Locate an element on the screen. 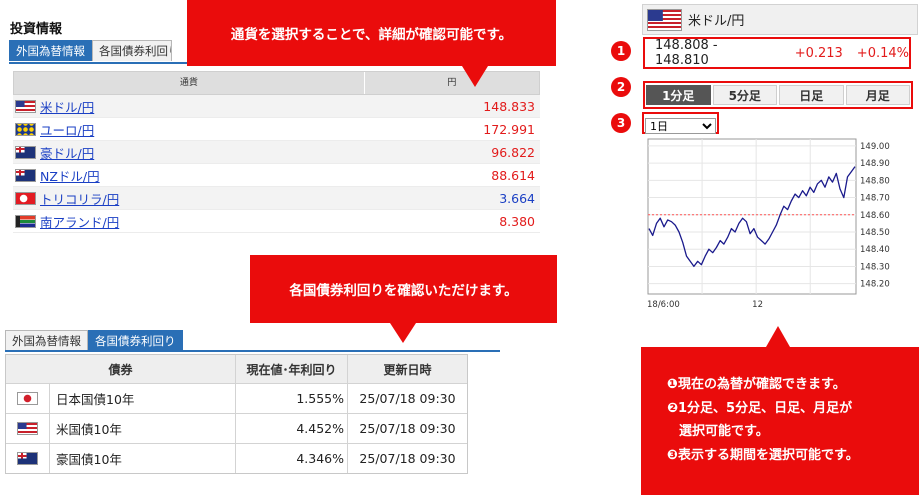 The width and height of the screenshot is (920, 495). bond-row: 日本国債10年 1.555% 25/07/18 09:30 is located at coordinates (236, 398).